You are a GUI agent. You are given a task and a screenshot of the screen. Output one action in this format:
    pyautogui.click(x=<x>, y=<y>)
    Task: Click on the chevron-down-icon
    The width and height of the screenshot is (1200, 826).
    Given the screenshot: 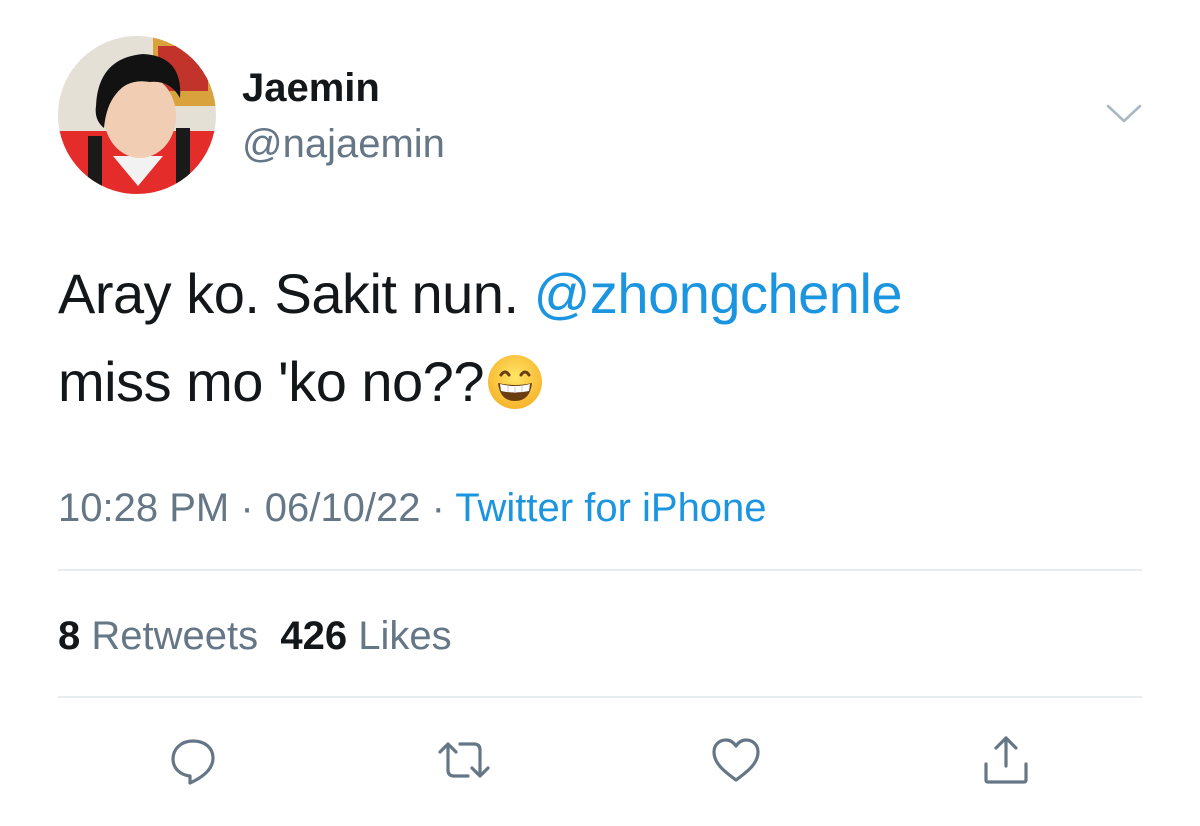 What is the action you would take?
    pyautogui.click(x=1124, y=114)
    